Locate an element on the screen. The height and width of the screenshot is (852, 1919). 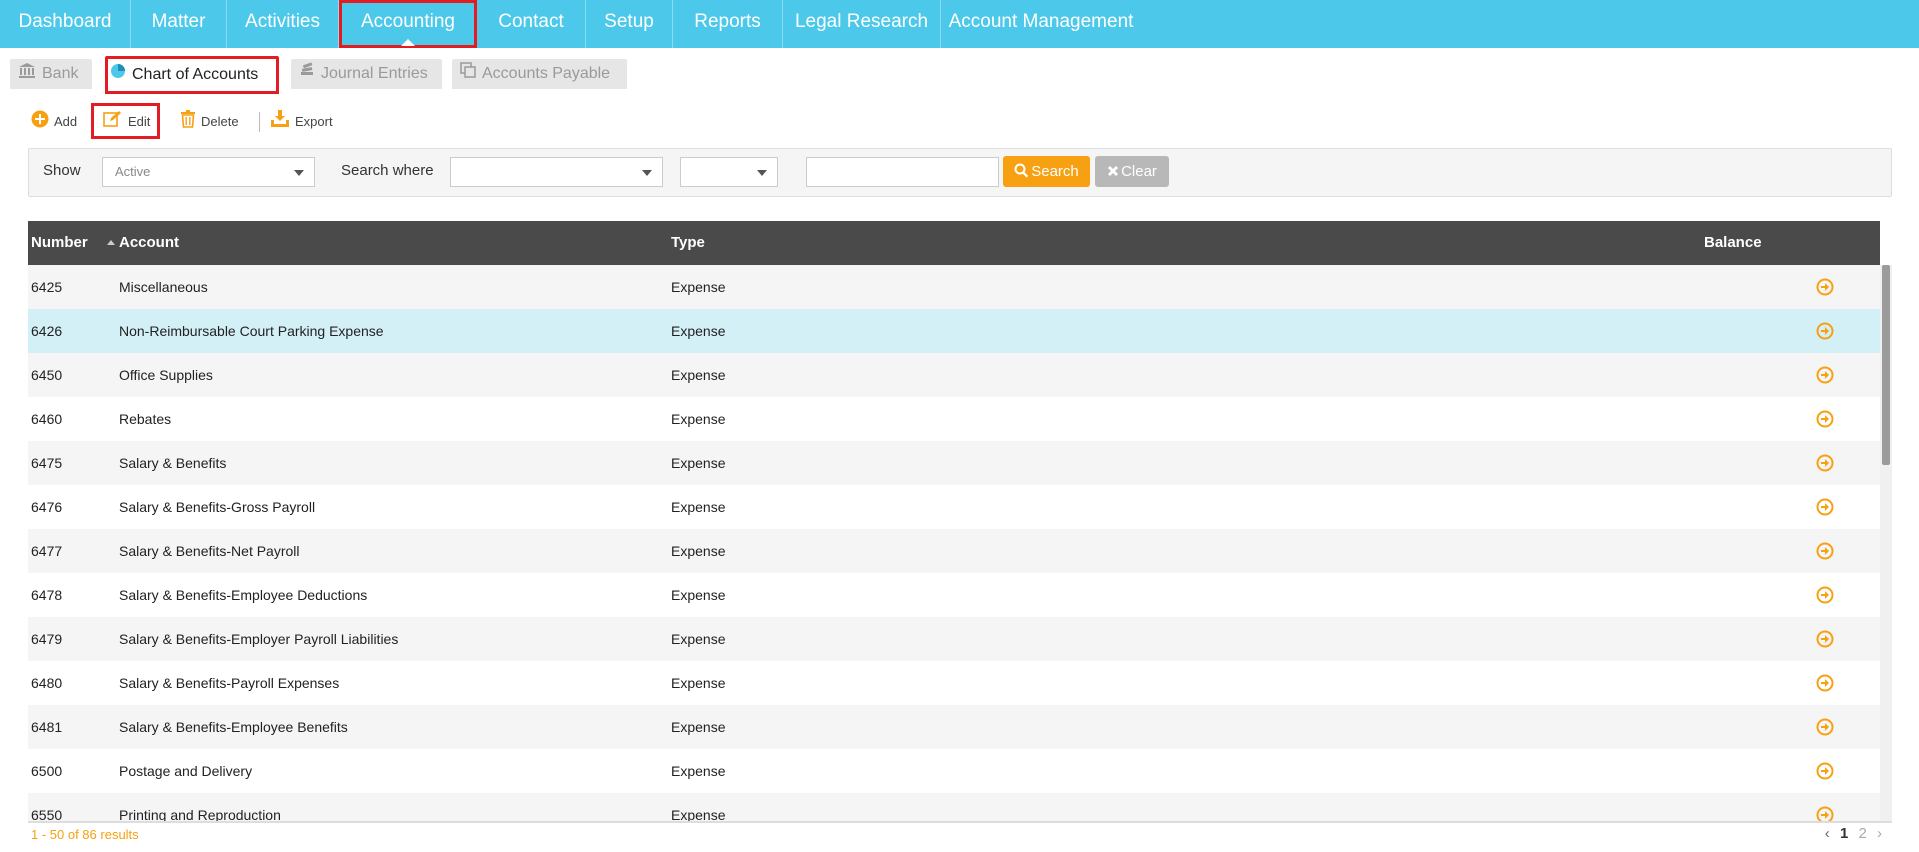
search-icon is located at coordinates (1021, 170).